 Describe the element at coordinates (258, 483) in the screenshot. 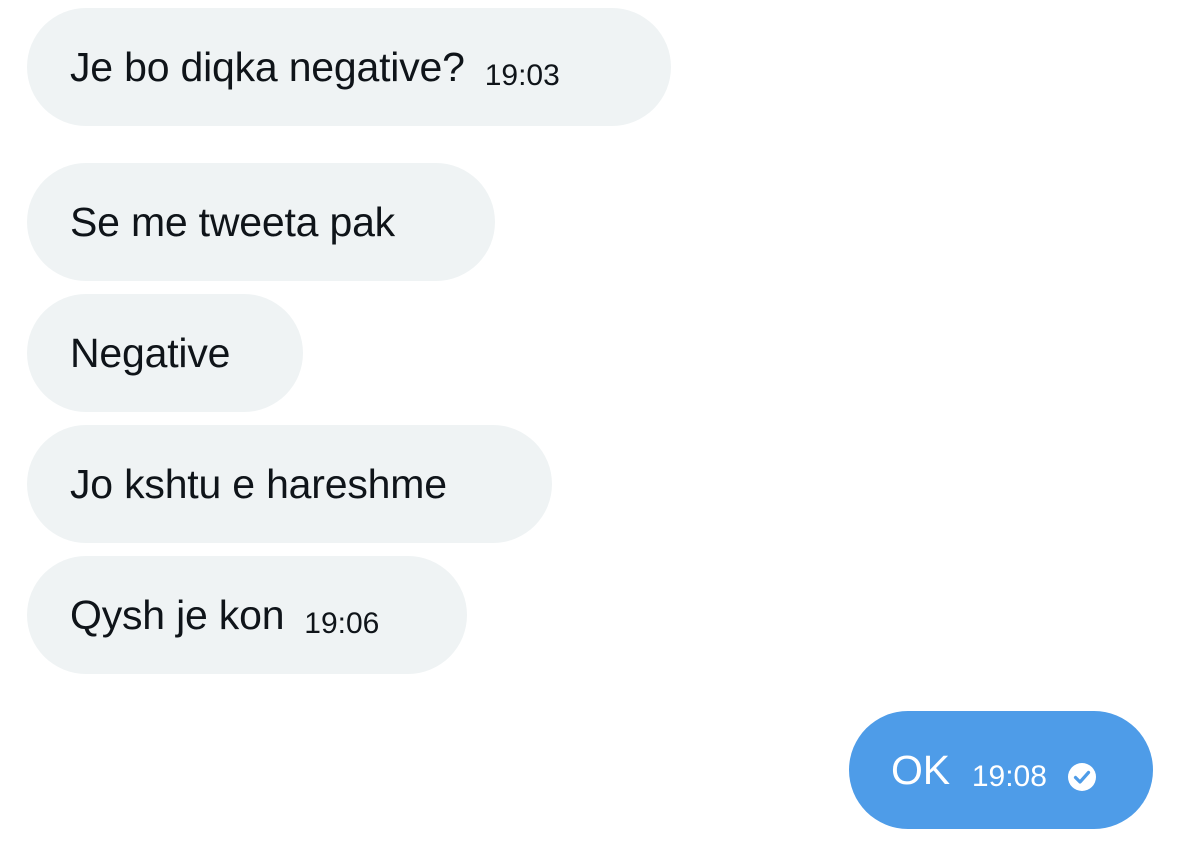

I see `message-text: Jo kshtu e hareshme` at that location.